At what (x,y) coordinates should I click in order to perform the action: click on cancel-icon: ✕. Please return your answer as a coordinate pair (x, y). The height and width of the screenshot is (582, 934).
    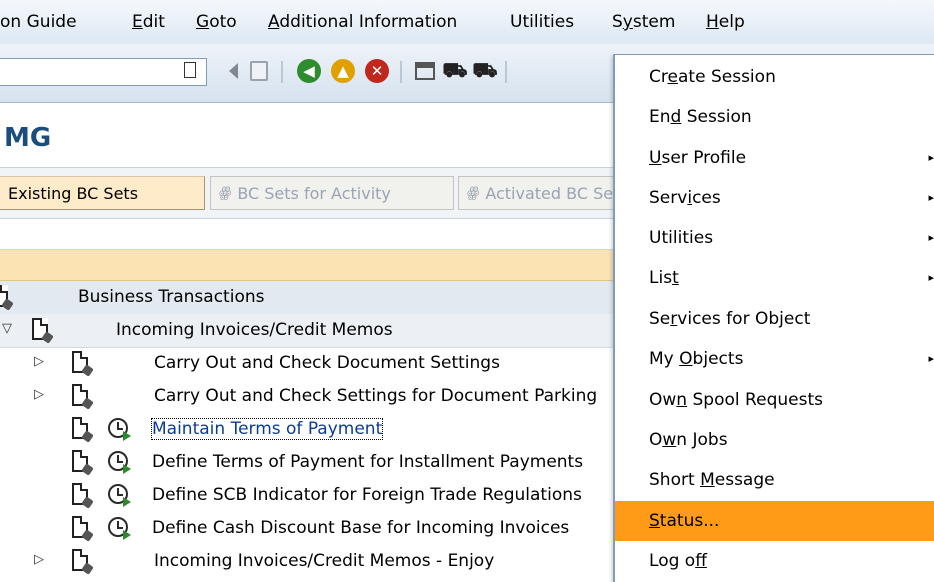
    Looking at the image, I should click on (377, 71).